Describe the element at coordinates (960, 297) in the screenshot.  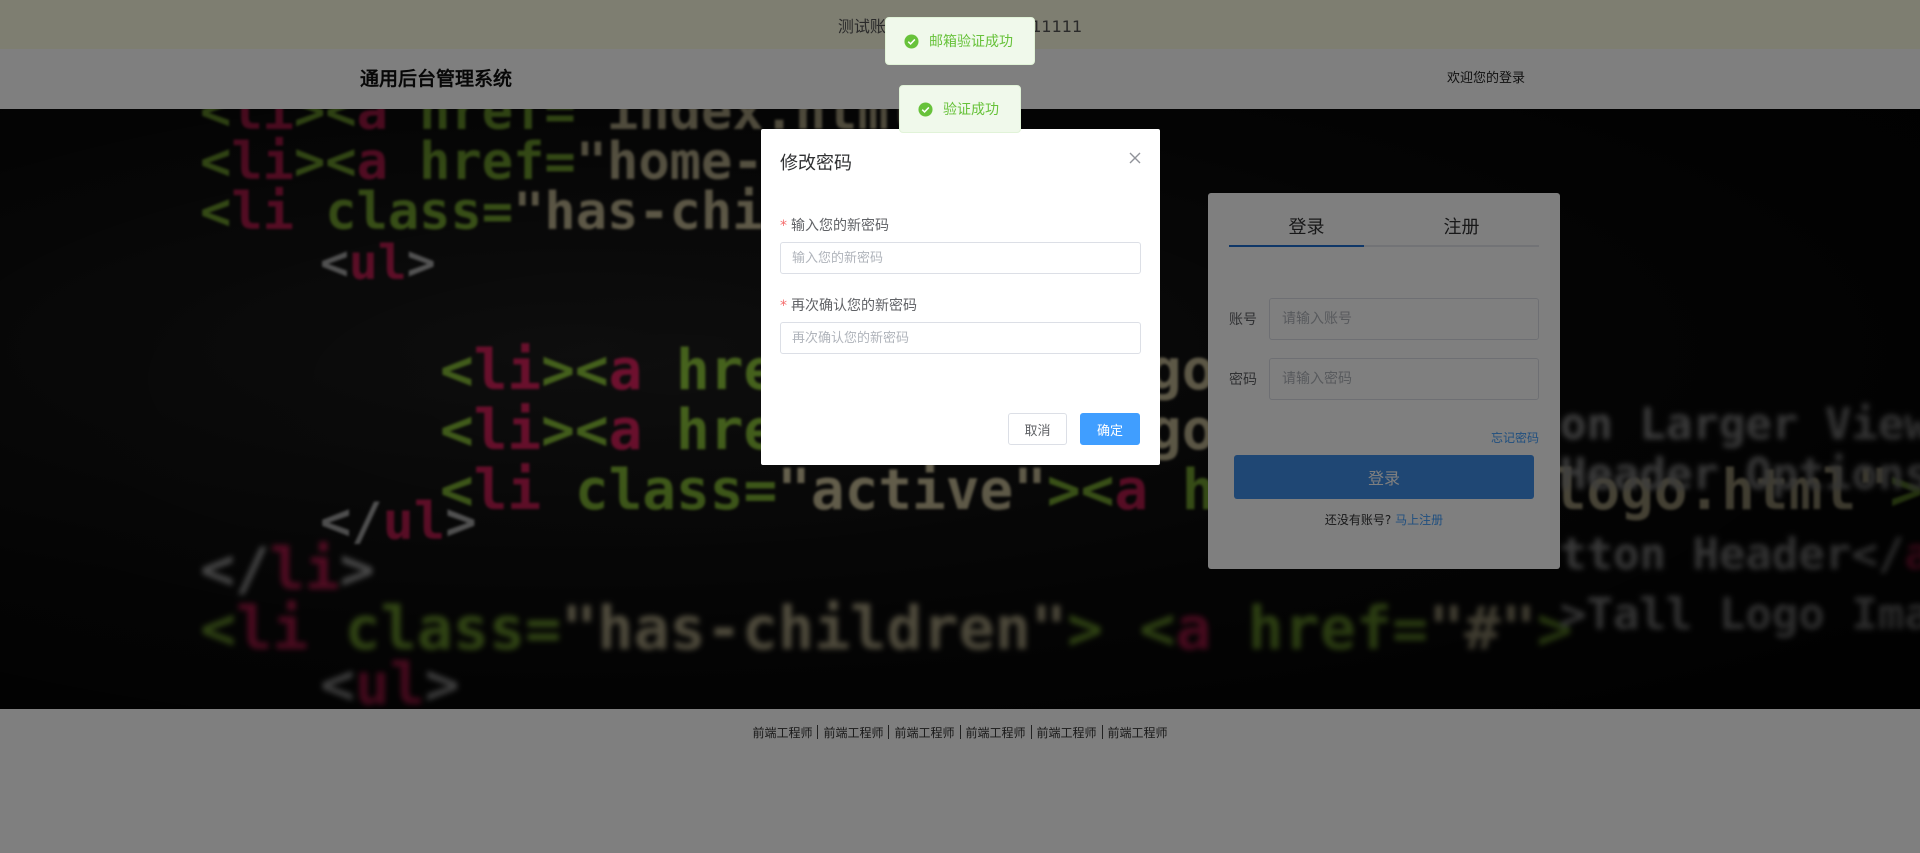
I see `change-password-dialog: 修改密码 * 输入您的新密码 * 再次确认您的新密码 取消 确定` at that location.